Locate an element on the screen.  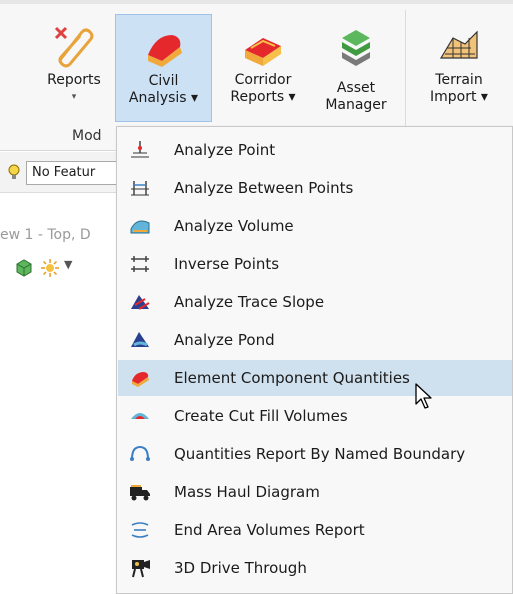
asset-manager-button: Asset Manager is located at coordinates (356, 68).